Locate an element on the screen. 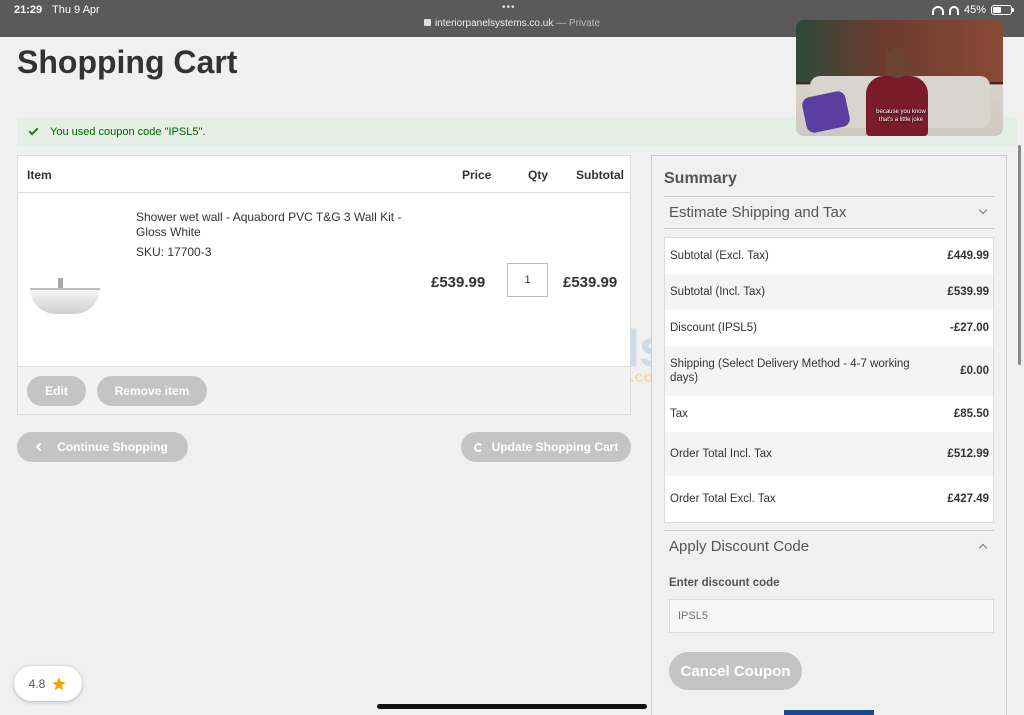 Image resolution: width=1024 pixels, height=715 pixels. cart-table-header: Item Price Qty Subtotal is located at coordinates (324, 174).